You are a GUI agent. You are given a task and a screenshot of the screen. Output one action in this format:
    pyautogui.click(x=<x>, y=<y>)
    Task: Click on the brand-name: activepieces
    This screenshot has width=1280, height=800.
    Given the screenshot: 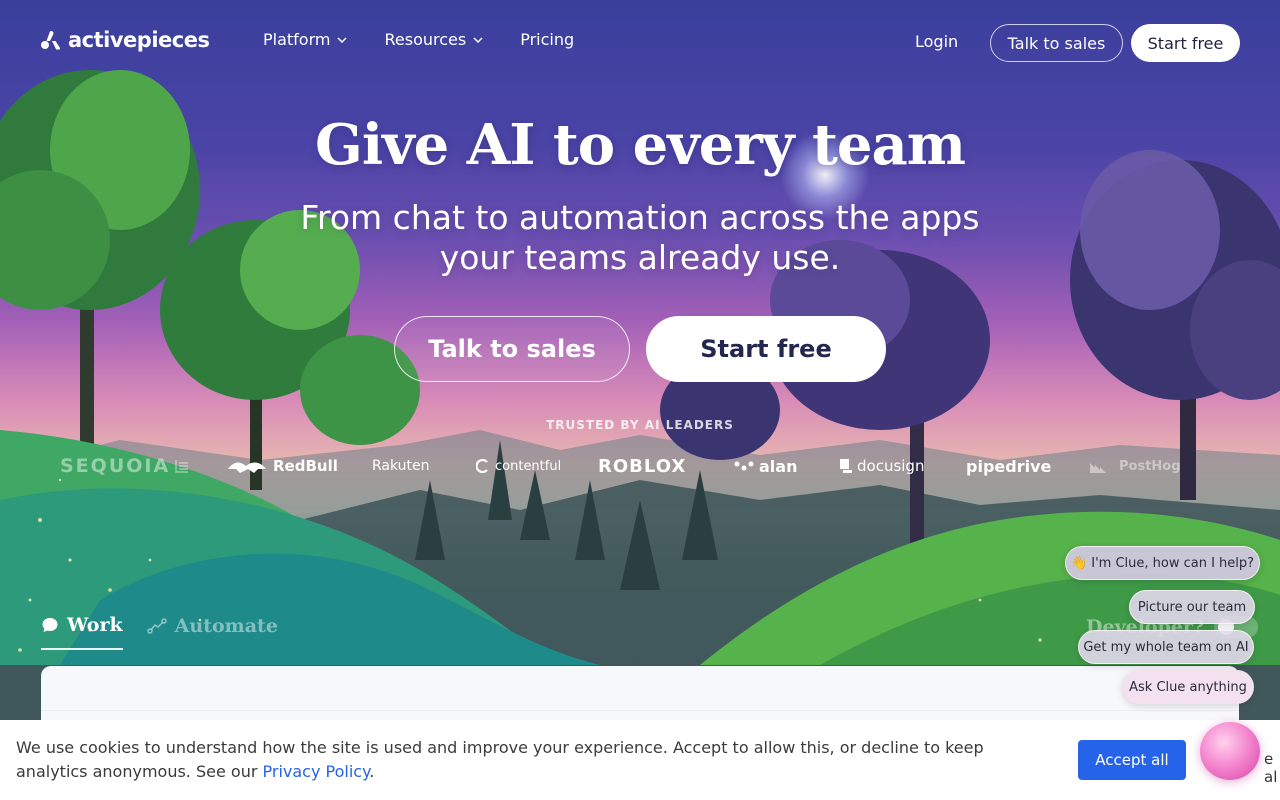 What is the action you would take?
    pyautogui.click(x=139, y=40)
    